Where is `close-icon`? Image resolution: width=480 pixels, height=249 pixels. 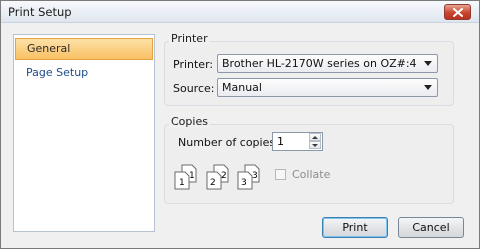
close-icon is located at coordinates (457, 12).